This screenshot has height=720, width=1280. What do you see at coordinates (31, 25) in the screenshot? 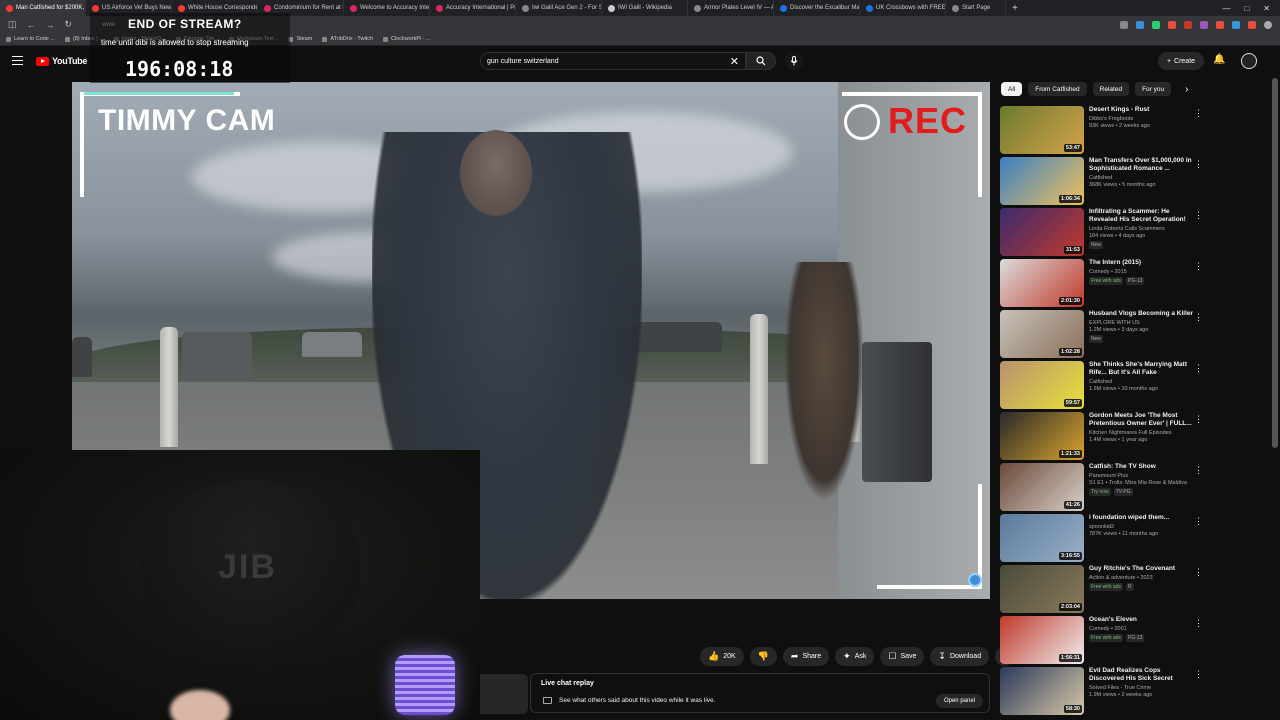
I see `back-icon: ←` at bounding box center [31, 25].